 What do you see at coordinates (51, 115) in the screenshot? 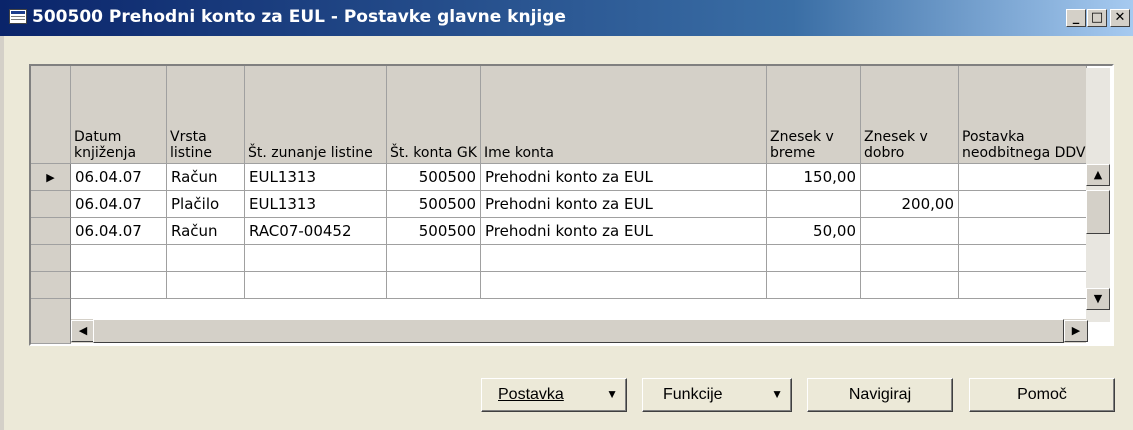
I see `row-header-corner` at bounding box center [51, 115].